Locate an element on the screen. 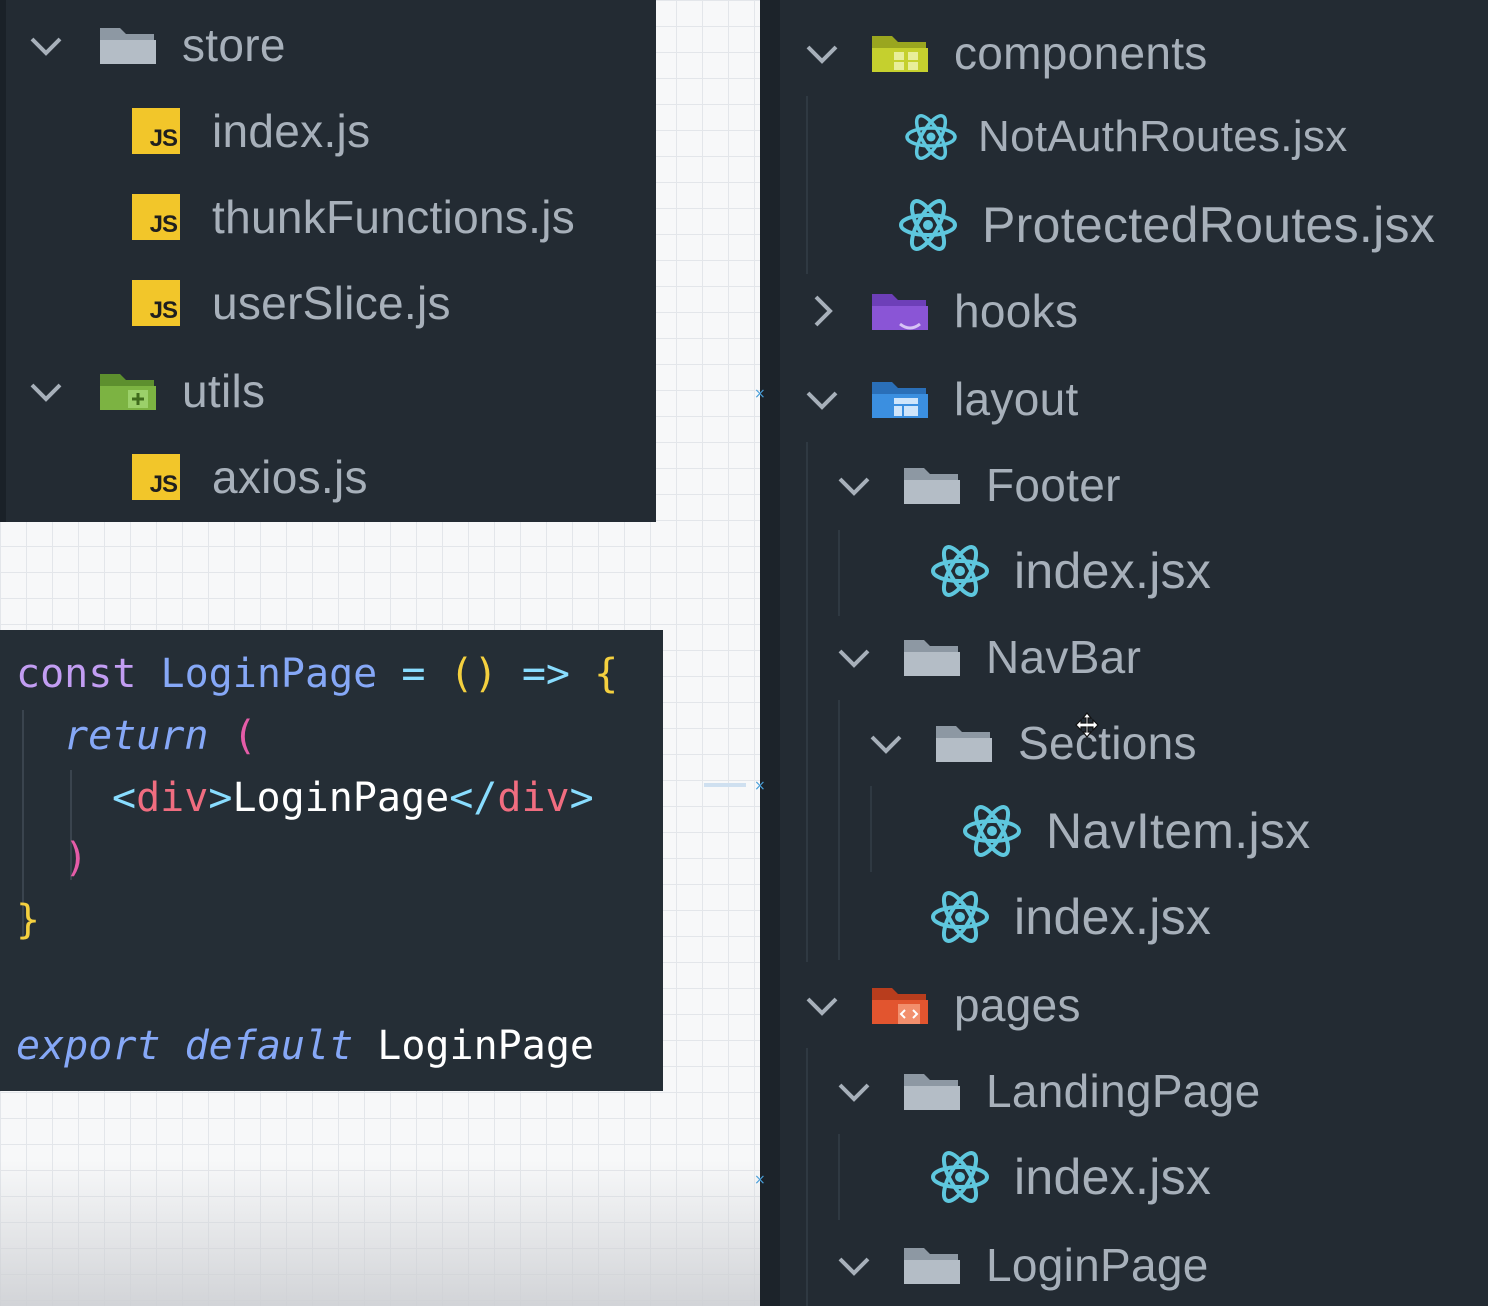  file-label: NavItem.jsx is located at coordinates (1178, 831).